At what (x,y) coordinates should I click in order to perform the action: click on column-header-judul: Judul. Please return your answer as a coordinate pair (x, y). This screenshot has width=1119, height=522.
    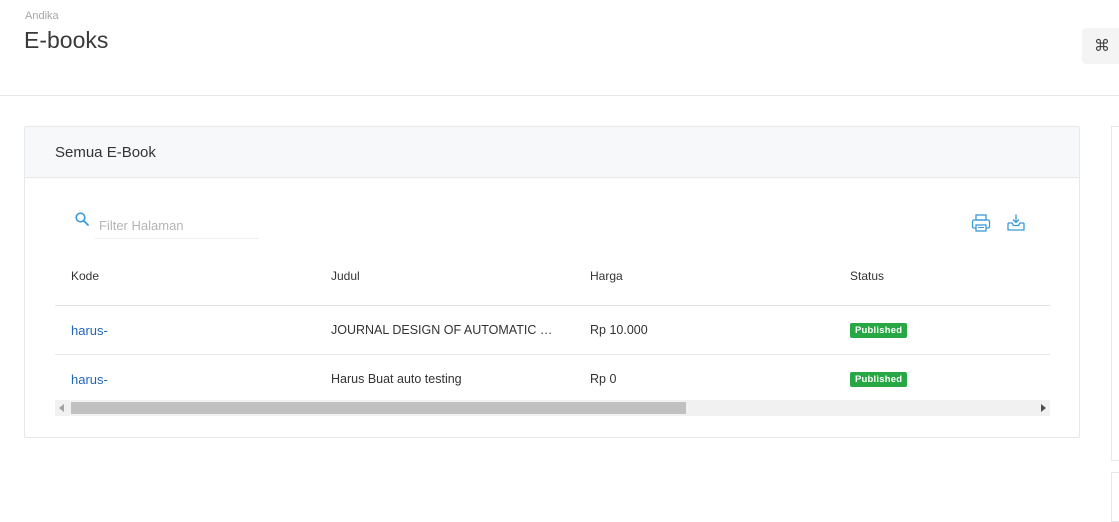
    Looking at the image, I should click on (451, 281).